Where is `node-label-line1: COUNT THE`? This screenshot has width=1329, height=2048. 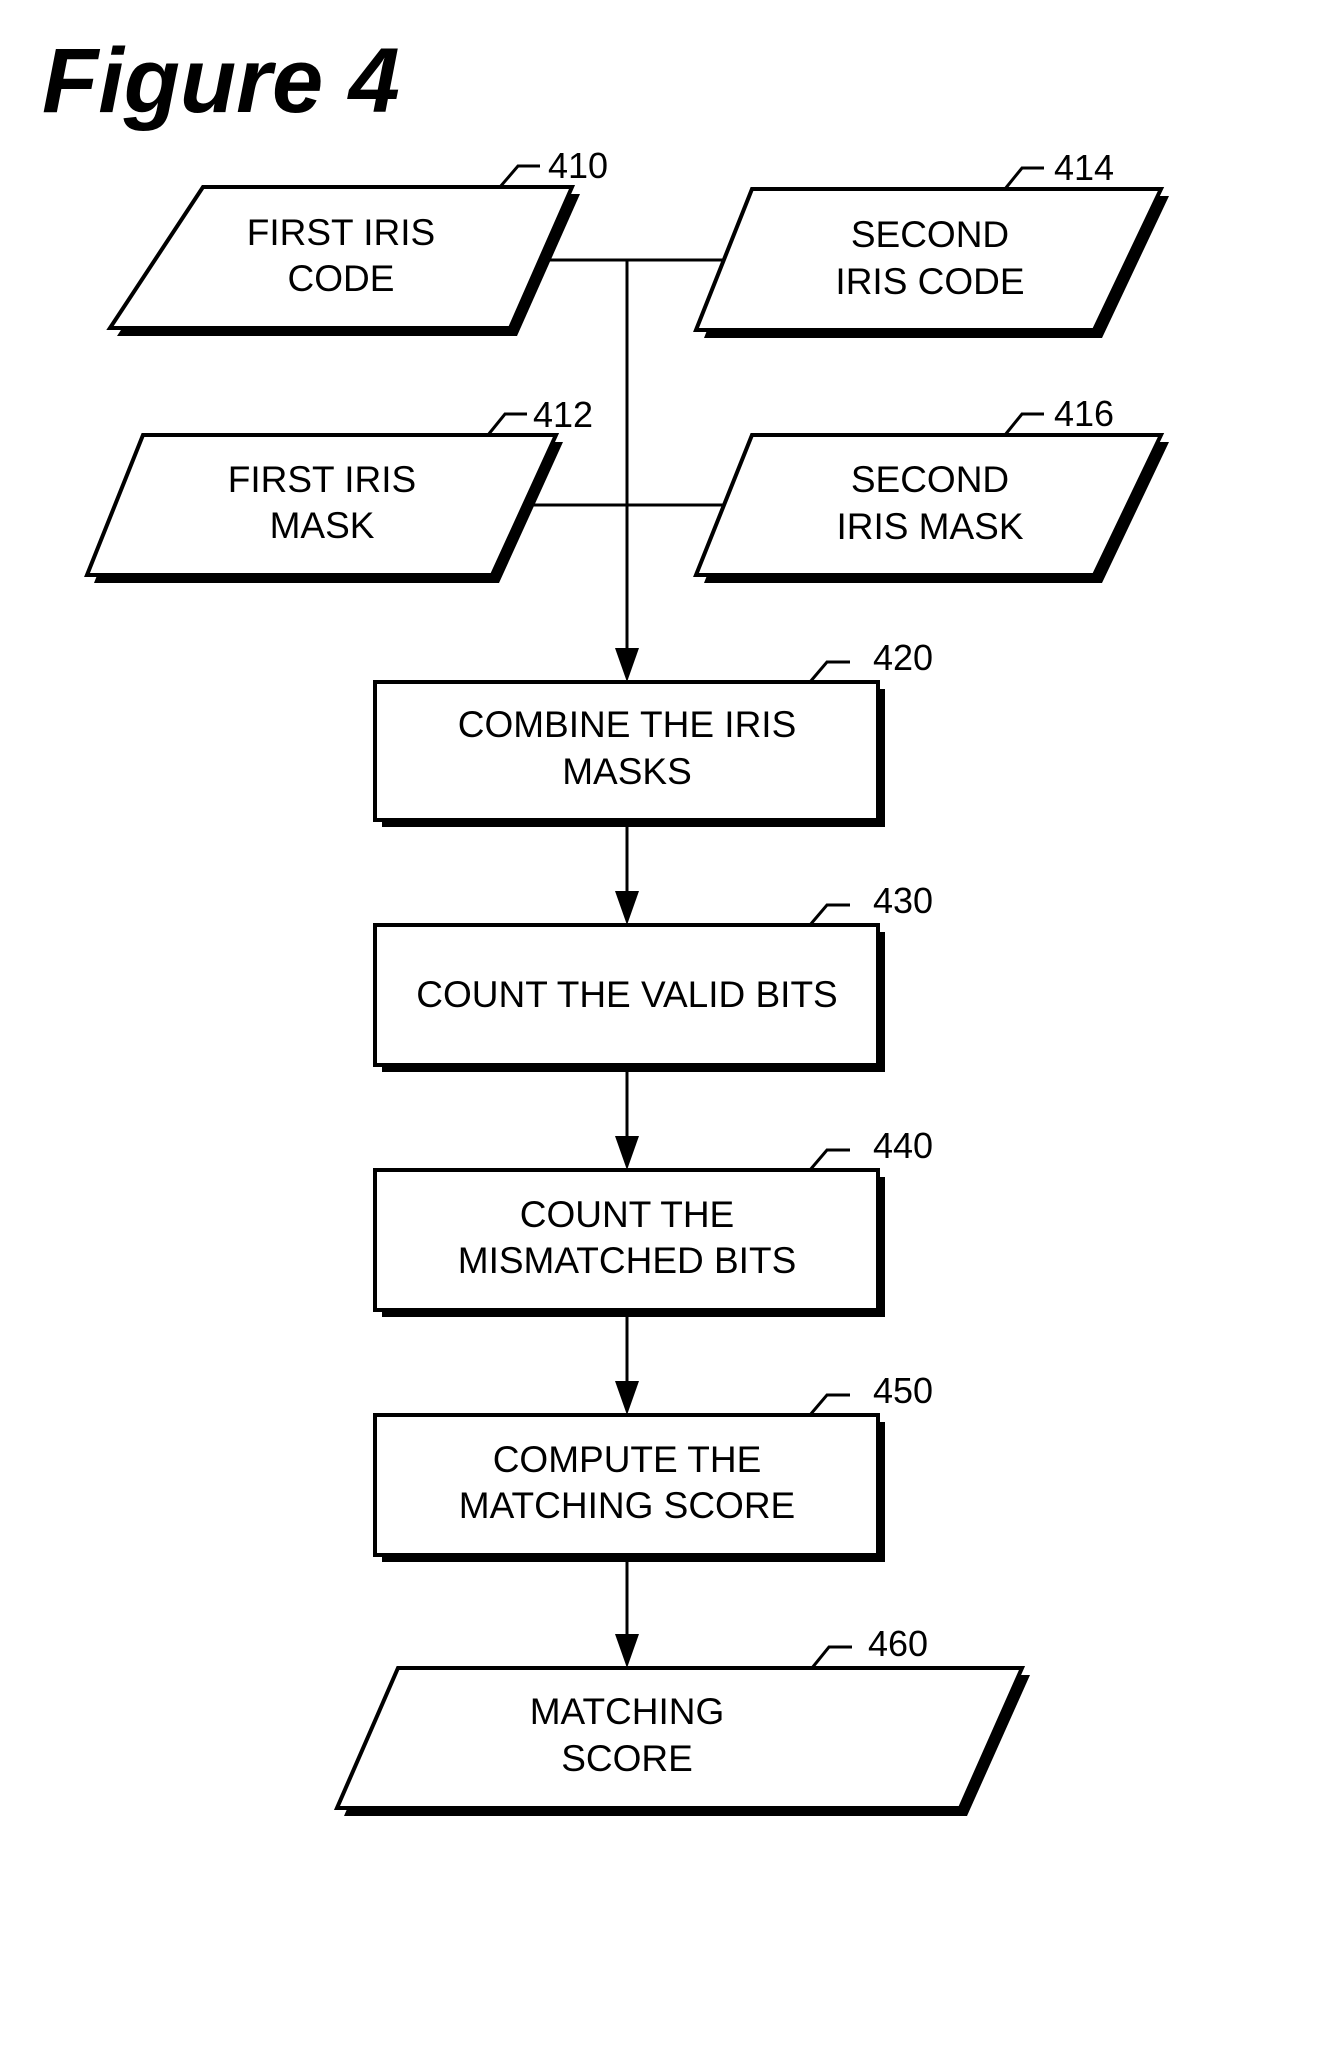 node-label-line1: COUNT THE is located at coordinates (627, 1214).